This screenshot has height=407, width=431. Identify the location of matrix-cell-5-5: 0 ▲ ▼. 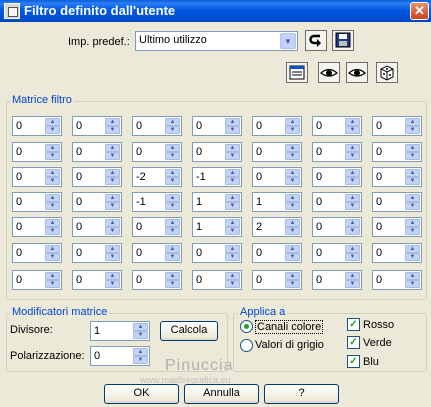
(337, 253).